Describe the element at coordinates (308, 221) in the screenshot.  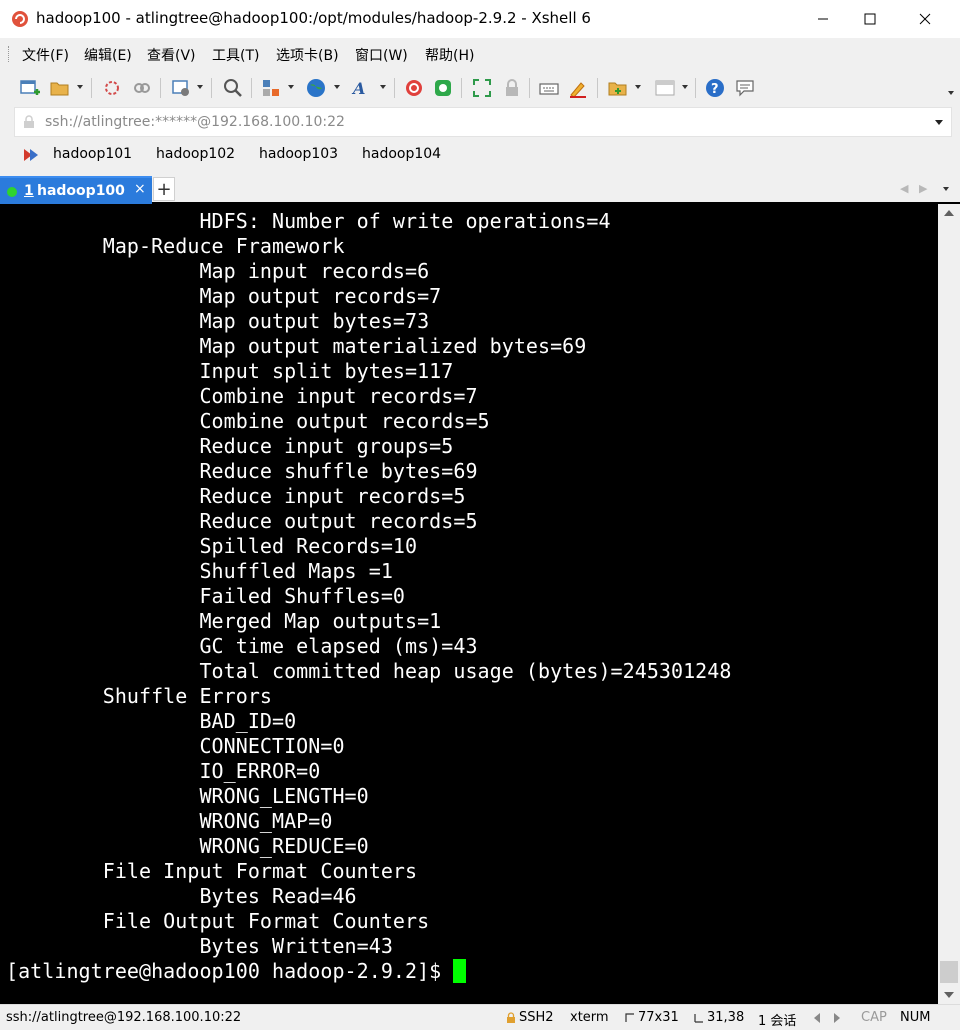
I see `terminal-line: HDFS: Number of write operations=4` at that location.